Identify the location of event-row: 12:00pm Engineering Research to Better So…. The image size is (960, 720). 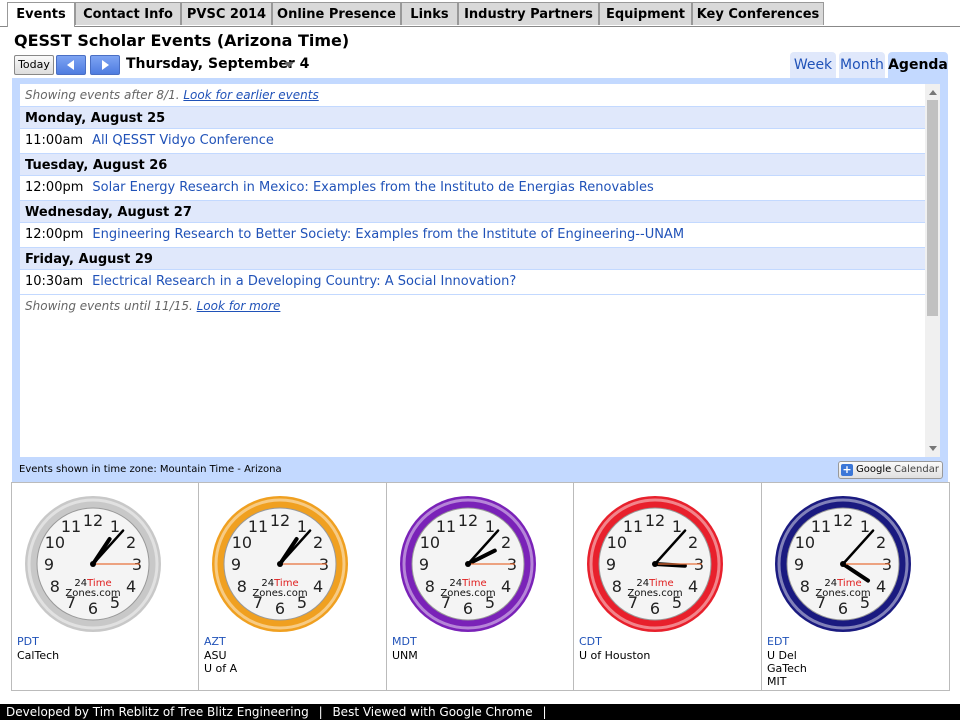
(472, 235).